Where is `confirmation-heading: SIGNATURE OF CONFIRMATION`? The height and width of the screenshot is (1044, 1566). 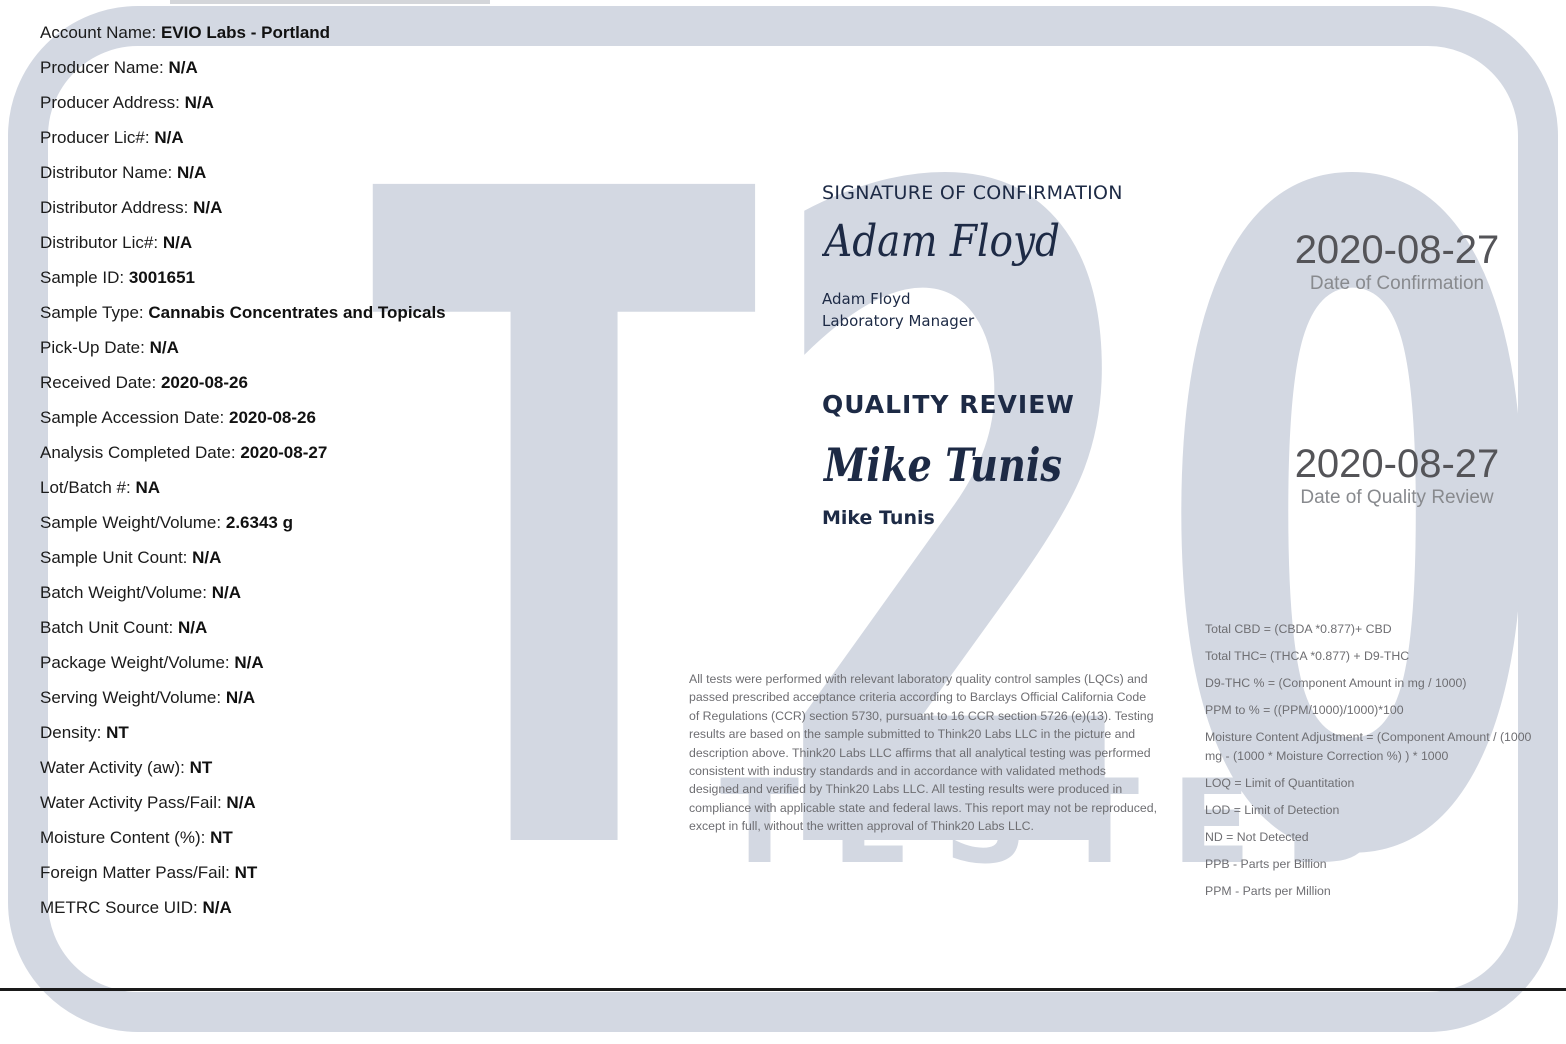
confirmation-heading: SIGNATURE OF CONFIRMATION is located at coordinates (972, 193).